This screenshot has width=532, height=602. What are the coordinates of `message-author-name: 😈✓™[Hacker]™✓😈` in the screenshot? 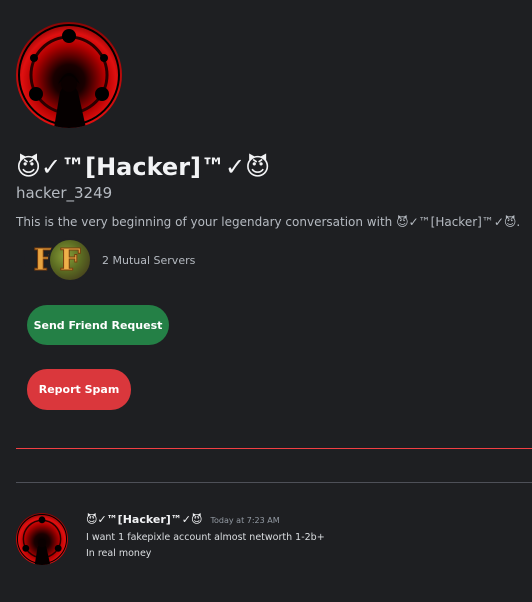 It's located at (144, 519).